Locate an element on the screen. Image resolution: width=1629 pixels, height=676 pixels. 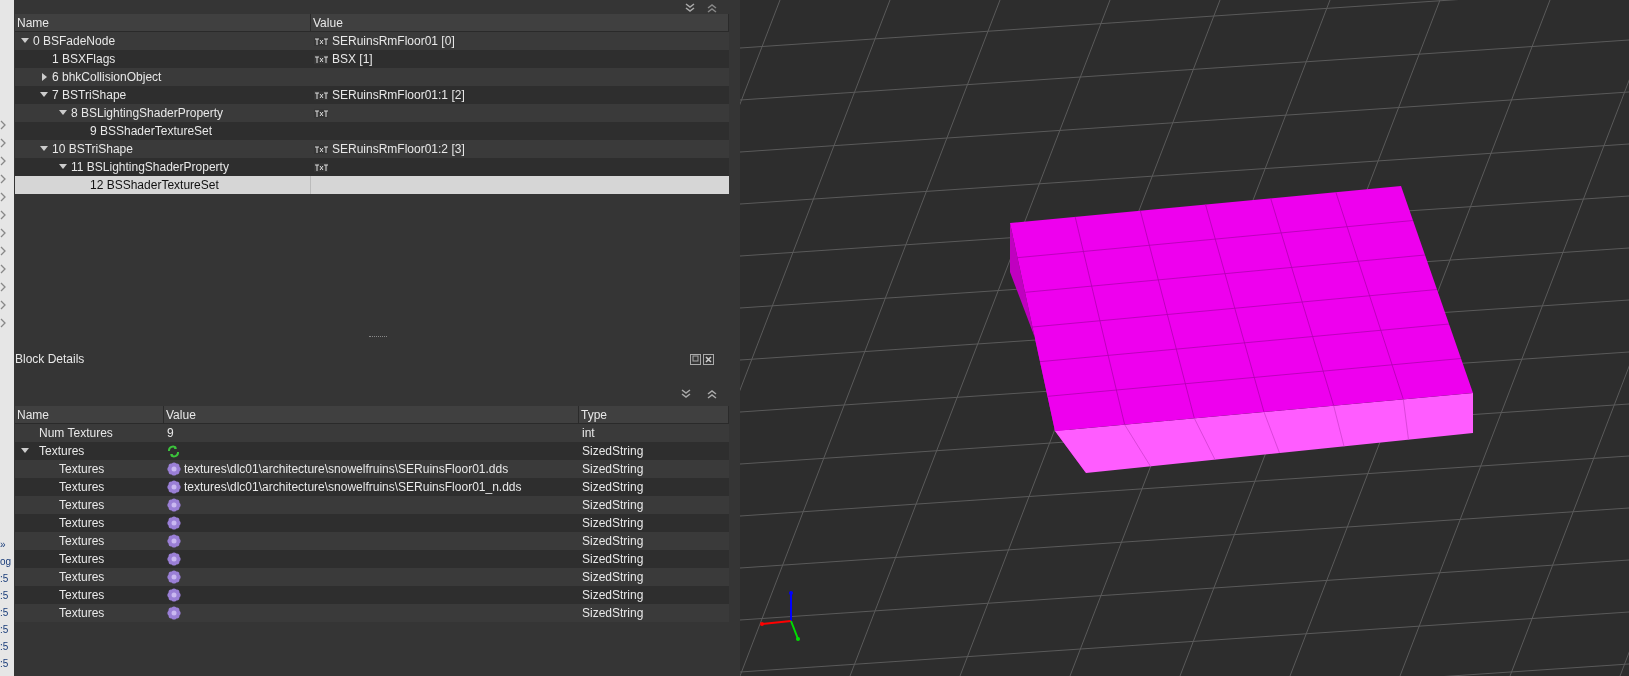
tree-row: 8 BSLightingShaderProperty is located at coordinates (372, 113).